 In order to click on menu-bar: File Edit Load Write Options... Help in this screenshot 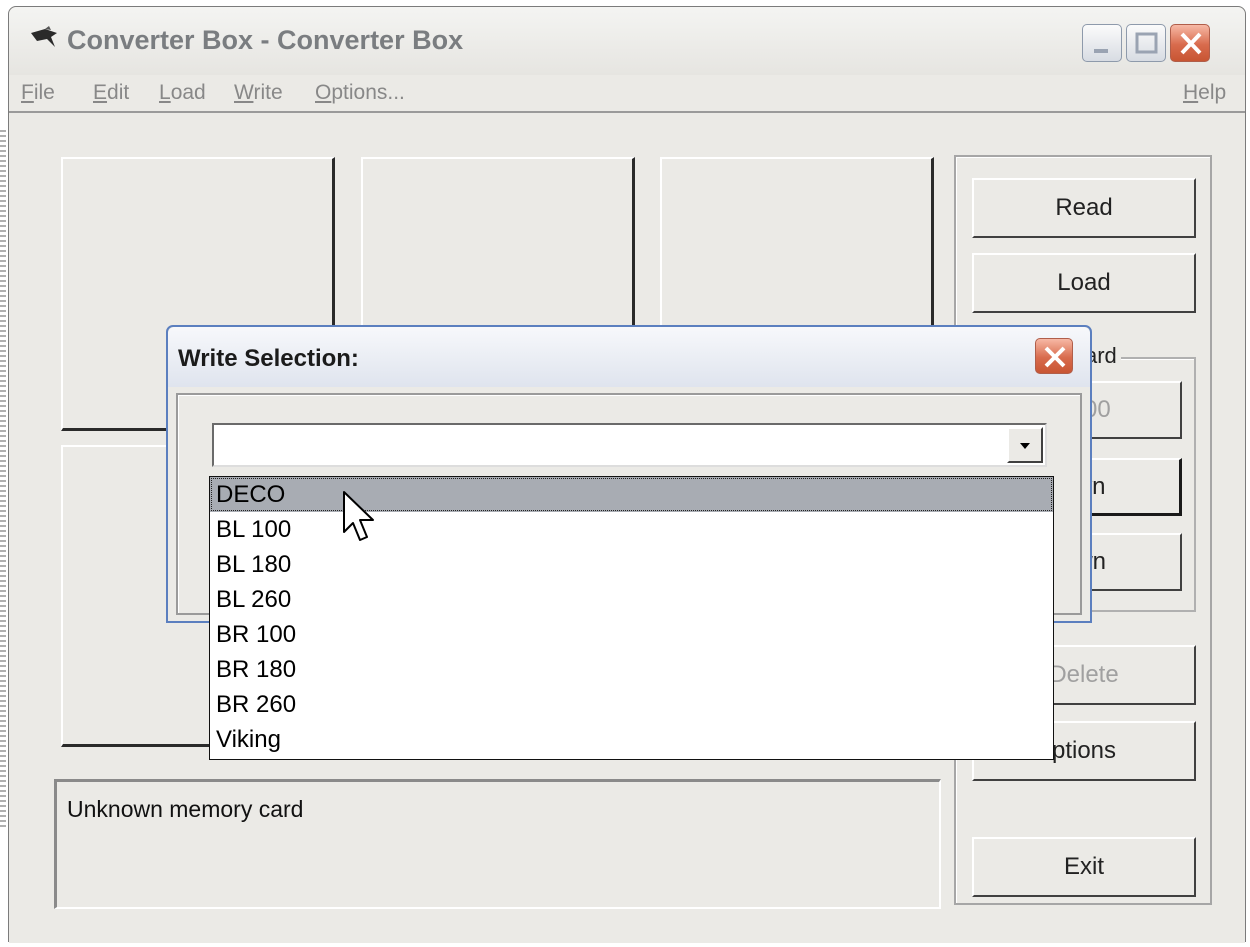, I will do `click(627, 94)`.